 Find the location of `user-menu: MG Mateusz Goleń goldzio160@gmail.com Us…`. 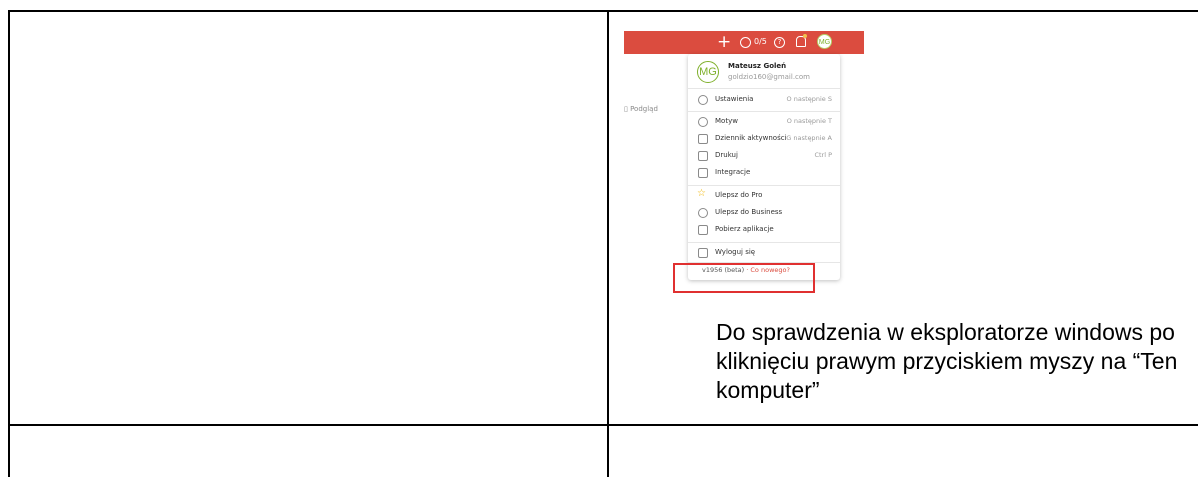

user-menu: MG Mateusz Goleń goldzio160@gmail.com Us… is located at coordinates (764, 167).